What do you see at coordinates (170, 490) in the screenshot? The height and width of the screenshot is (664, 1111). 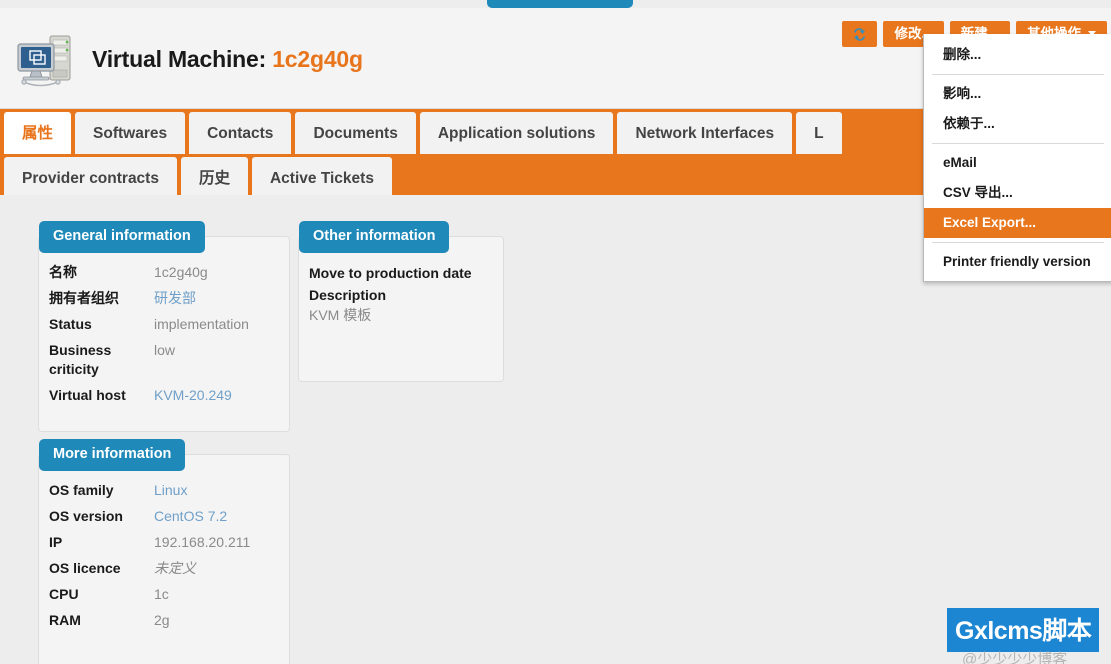 I see `field-value-link: Linux` at bounding box center [170, 490].